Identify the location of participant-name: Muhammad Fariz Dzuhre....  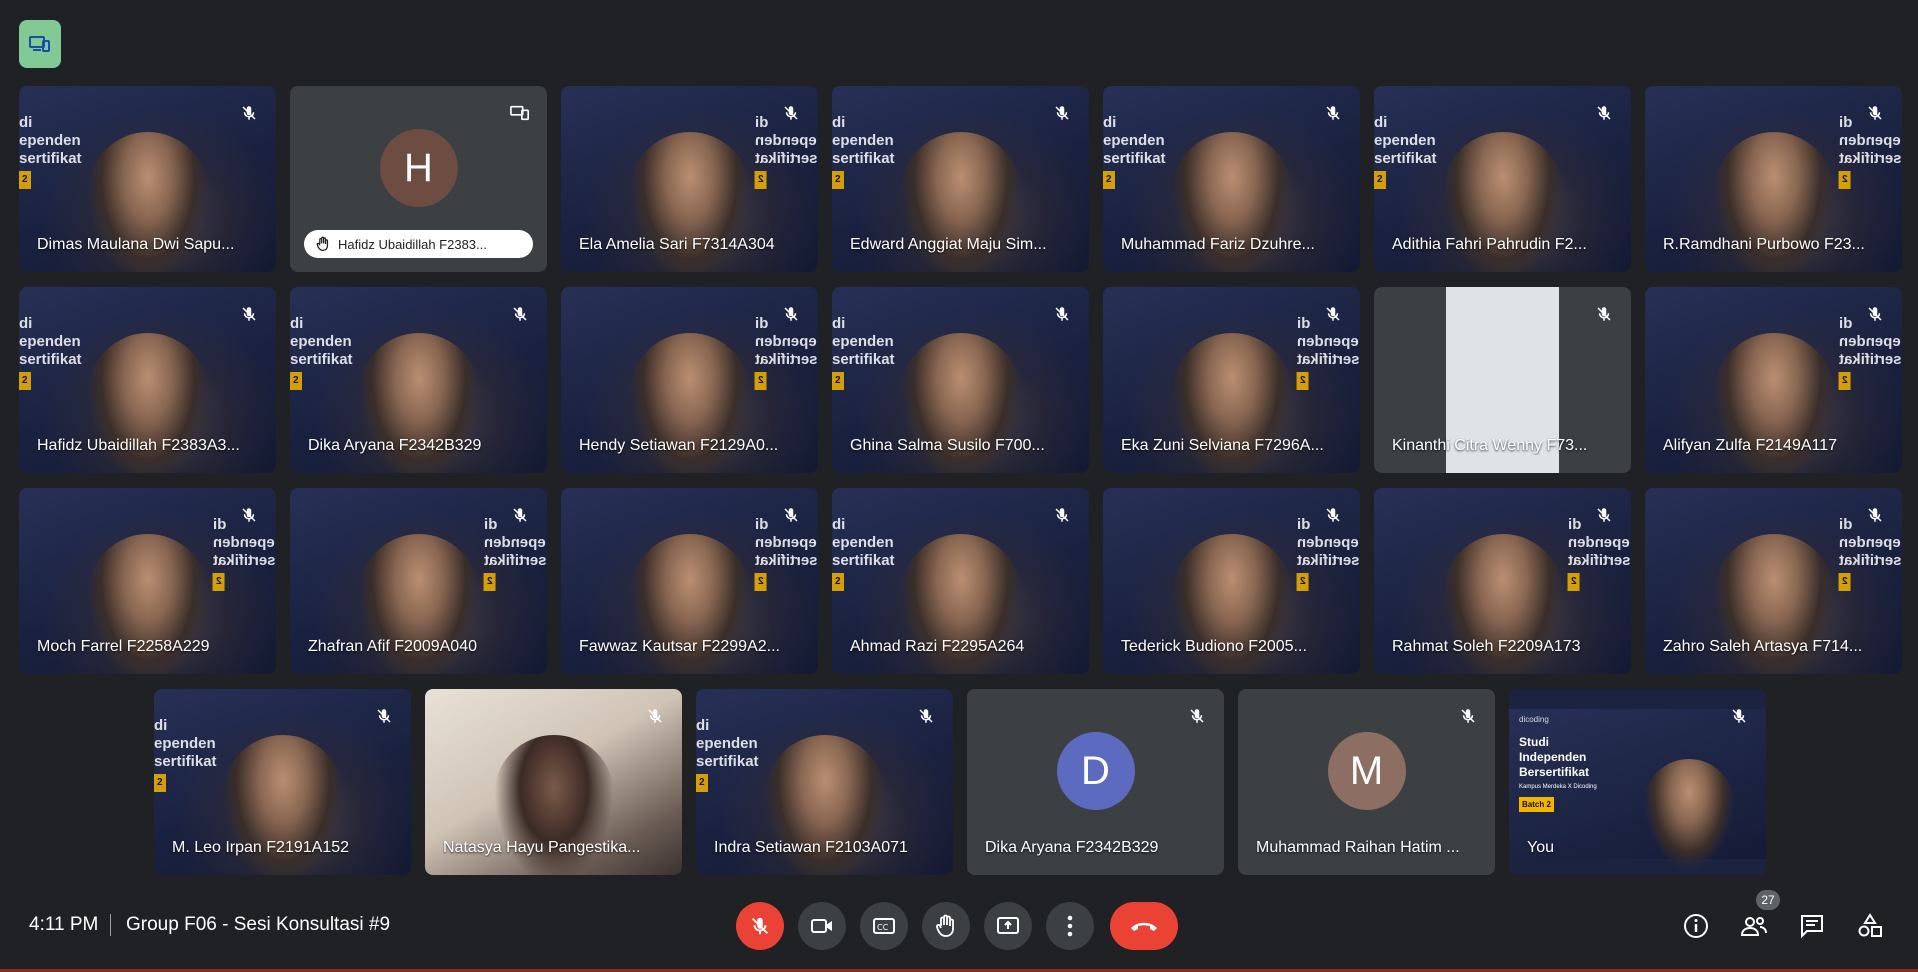
(1218, 244).